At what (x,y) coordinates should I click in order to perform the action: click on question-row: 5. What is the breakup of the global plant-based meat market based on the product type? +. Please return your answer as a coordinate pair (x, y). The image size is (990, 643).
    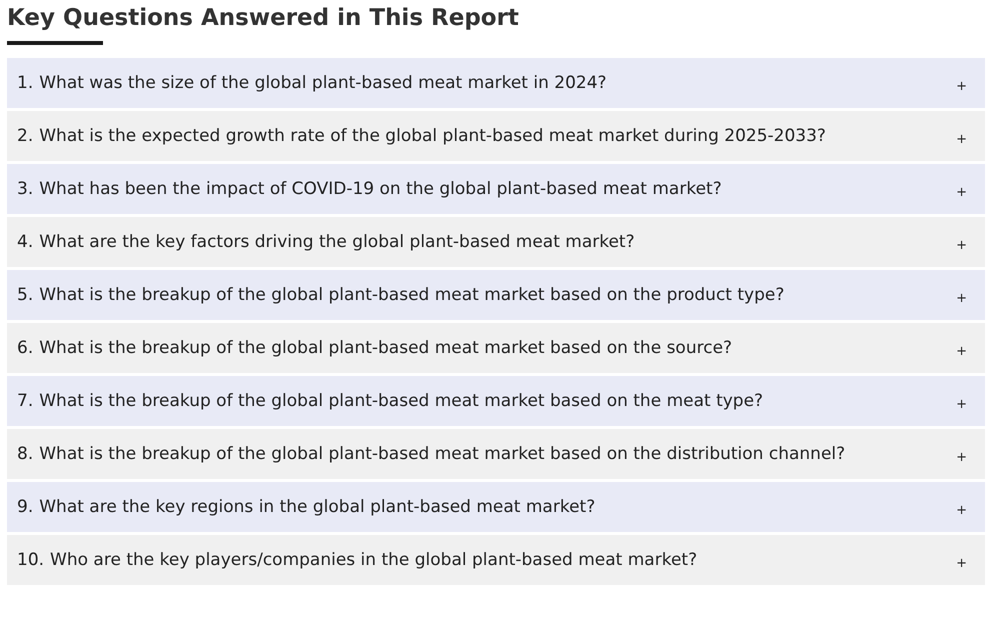
    Looking at the image, I should click on (496, 295).